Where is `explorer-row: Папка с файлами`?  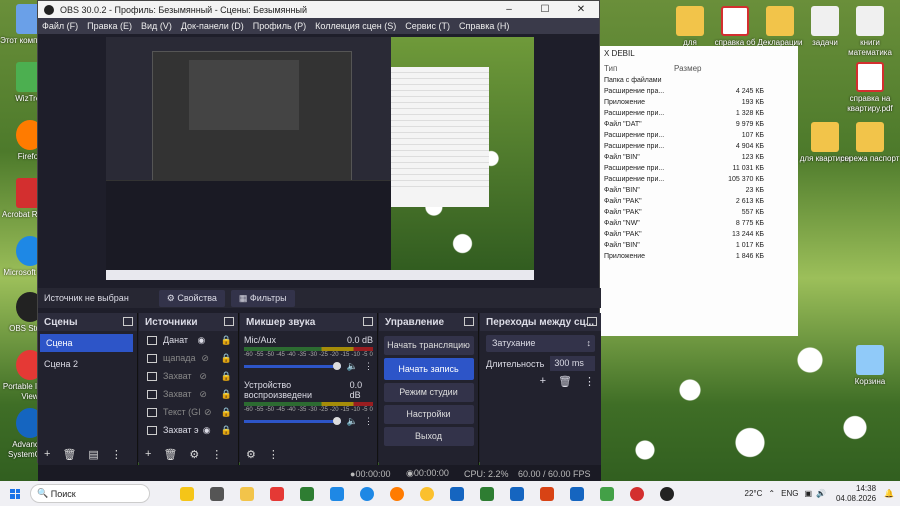 explorer-row: Папка с файлами is located at coordinates (699, 80).